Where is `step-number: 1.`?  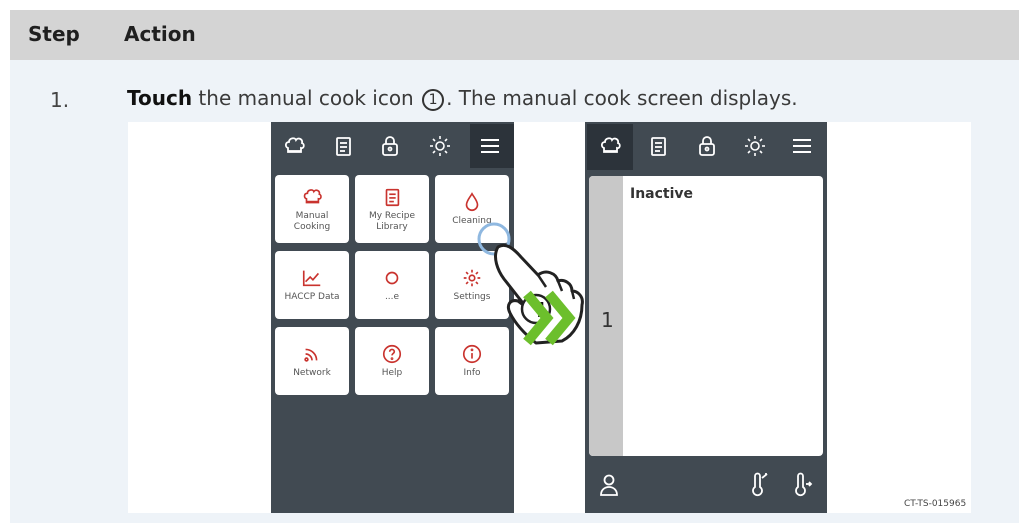
step-number: 1. is located at coordinates (60, 100).